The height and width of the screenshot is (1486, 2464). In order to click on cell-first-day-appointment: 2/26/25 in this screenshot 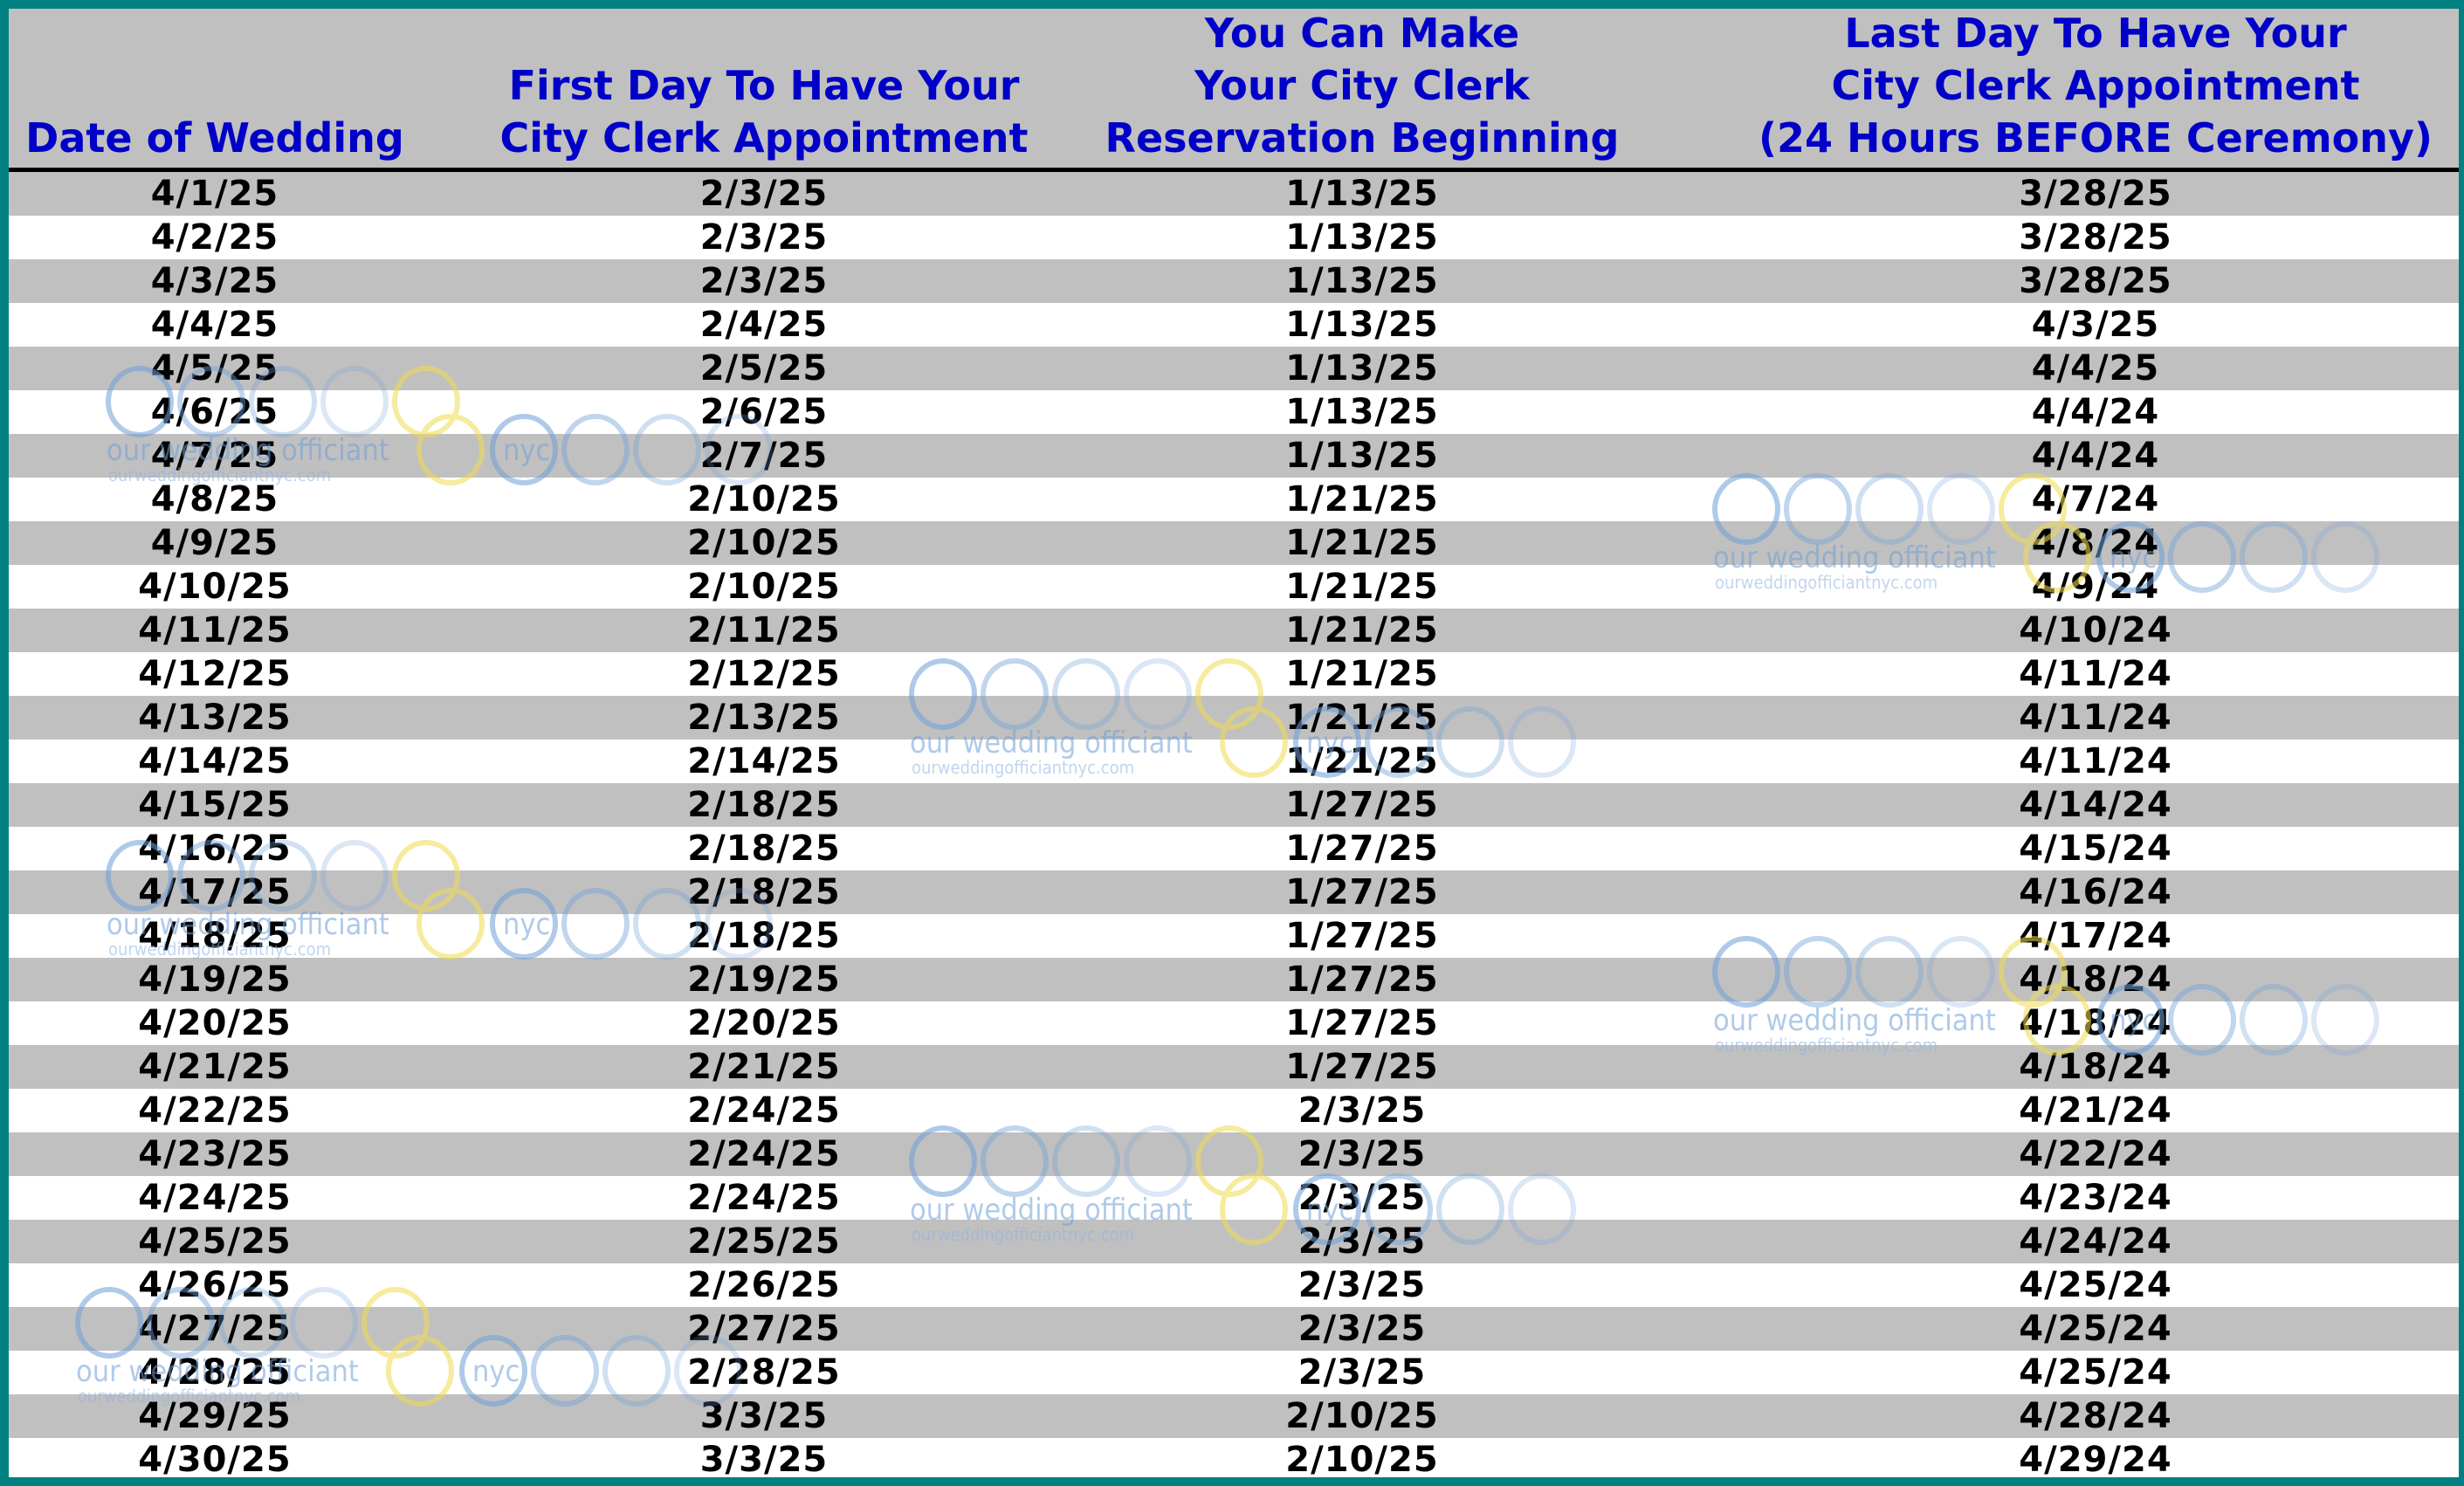, I will do `click(764, 1285)`.